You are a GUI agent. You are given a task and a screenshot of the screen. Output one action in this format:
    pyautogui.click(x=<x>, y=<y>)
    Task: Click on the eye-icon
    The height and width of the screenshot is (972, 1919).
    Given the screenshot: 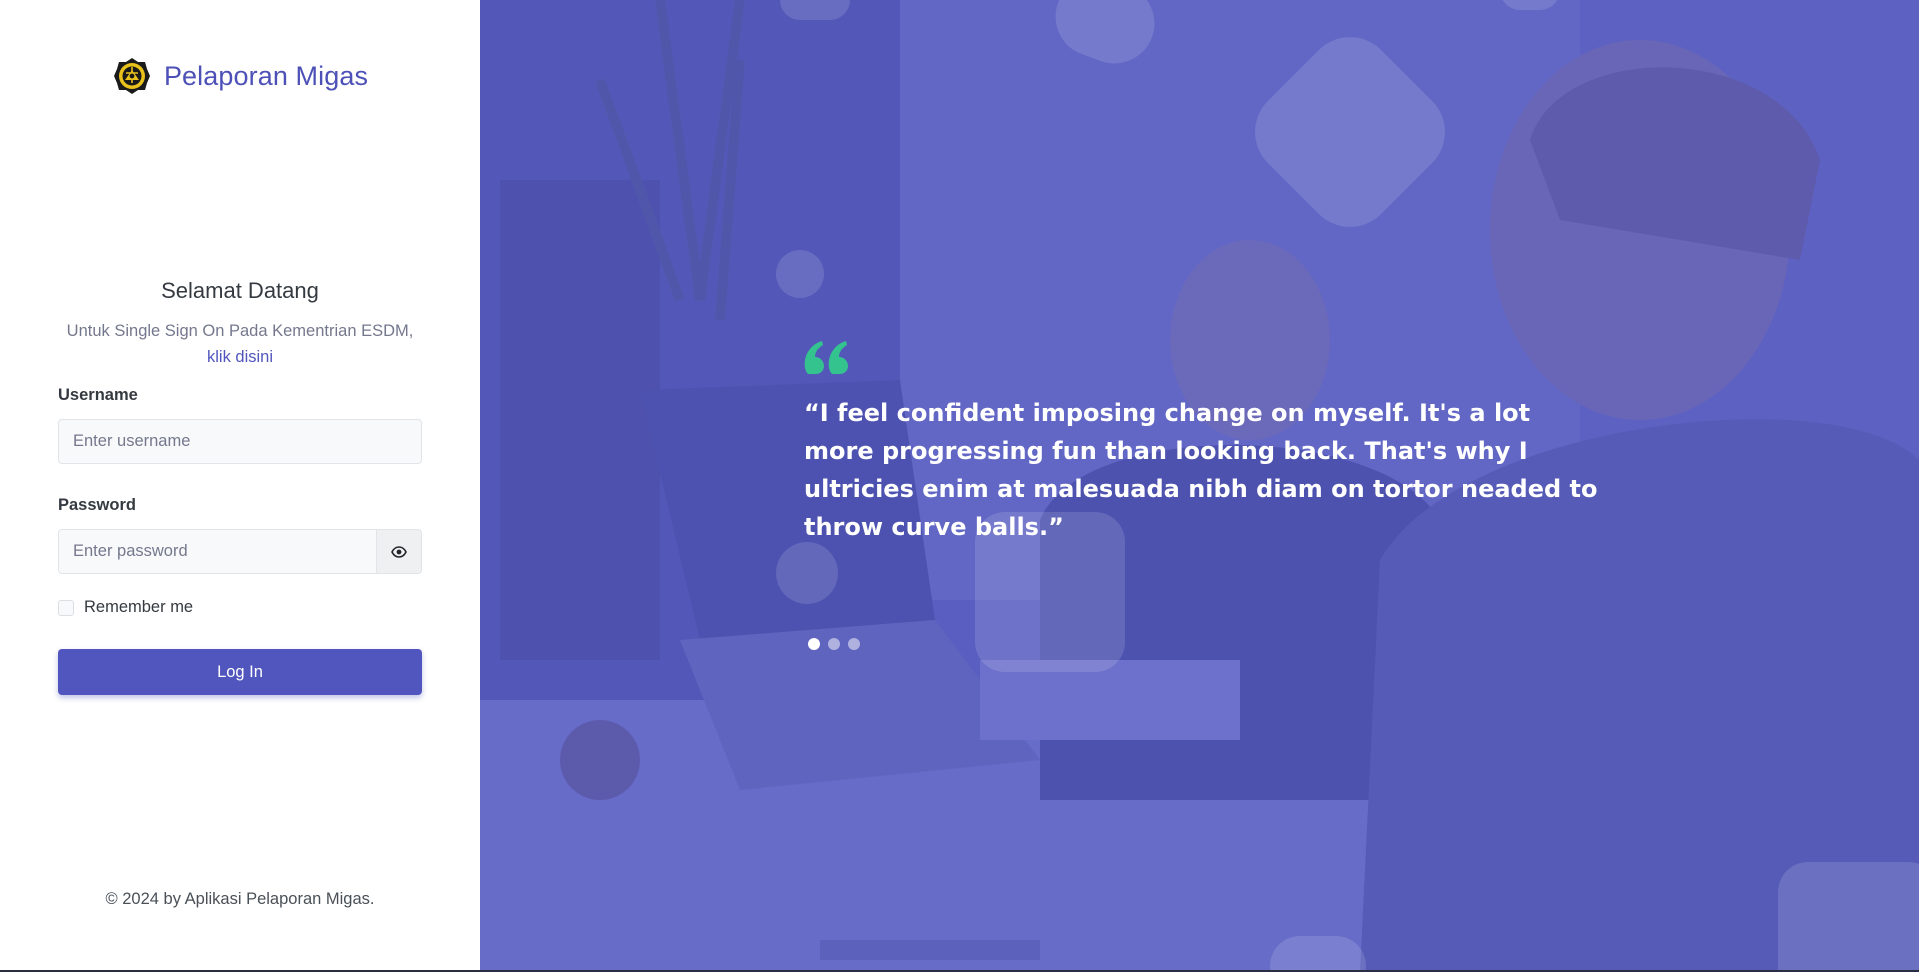 What is the action you would take?
    pyautogui.click(x=399, y=551)
    